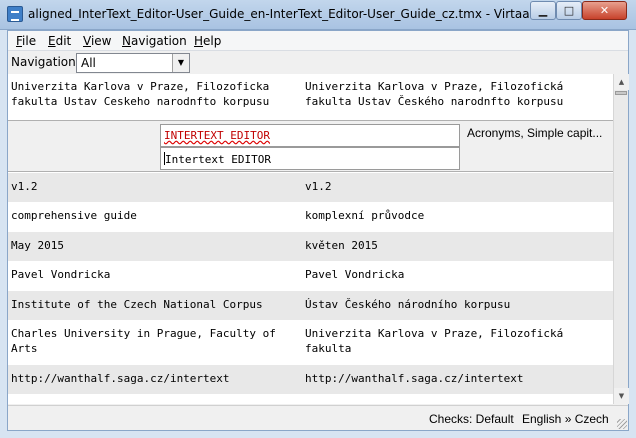  What do you see at coordinates (365, 215) in the screenshot?
I see `target-text: komplexní průvodce` at bounding box center [365, 215].